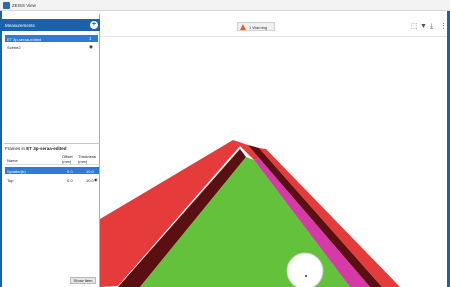  Describe the element at coordinates (46, 148) in the screenshot. I see `detail-name: ET 3p-seraa-edited` at that location.